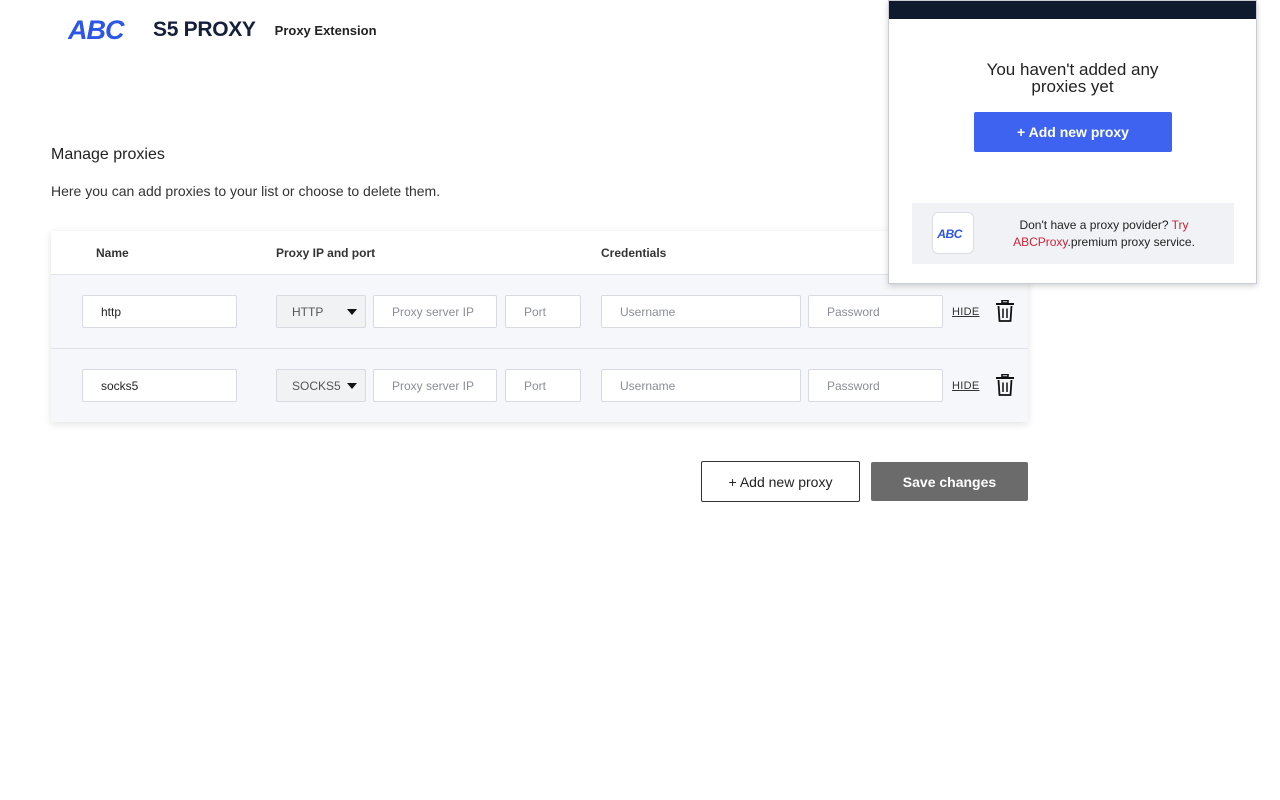  I want to click on logo-text: ABC, so click(96, 30).